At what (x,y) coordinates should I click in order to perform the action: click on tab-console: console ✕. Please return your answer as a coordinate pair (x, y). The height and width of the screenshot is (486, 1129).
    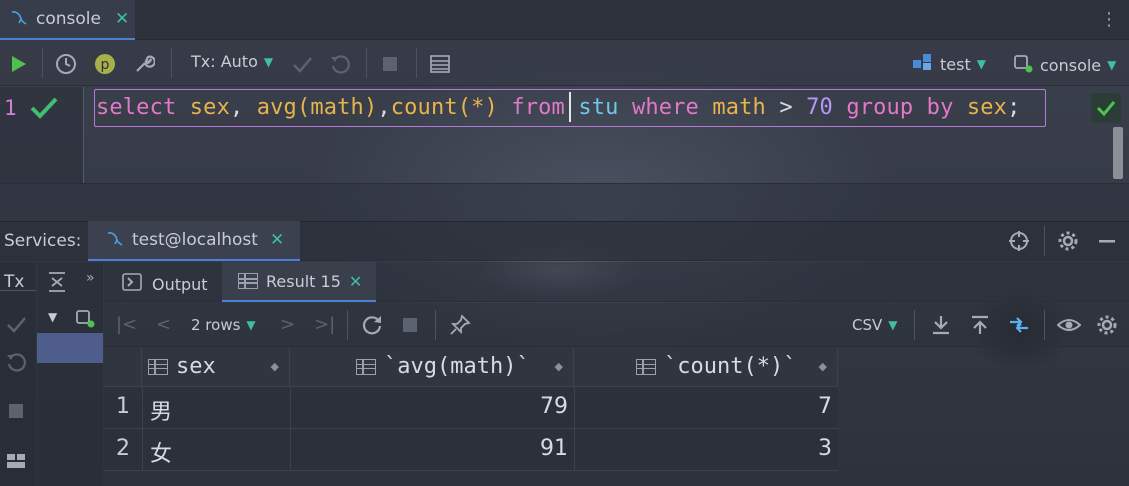
    Looking at the image, I should click on (67, 20).